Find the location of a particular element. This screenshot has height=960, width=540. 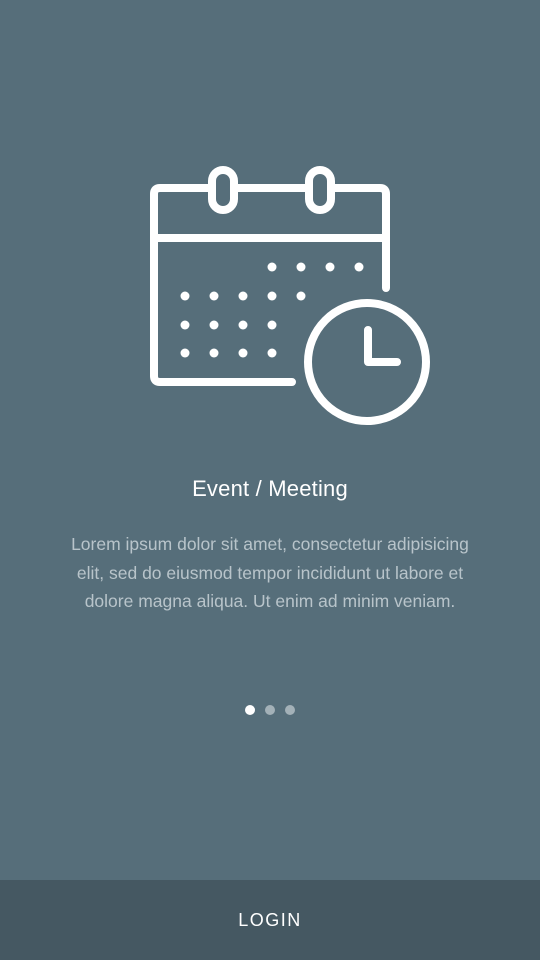

page-indicator is located at coordinates (270, 710).